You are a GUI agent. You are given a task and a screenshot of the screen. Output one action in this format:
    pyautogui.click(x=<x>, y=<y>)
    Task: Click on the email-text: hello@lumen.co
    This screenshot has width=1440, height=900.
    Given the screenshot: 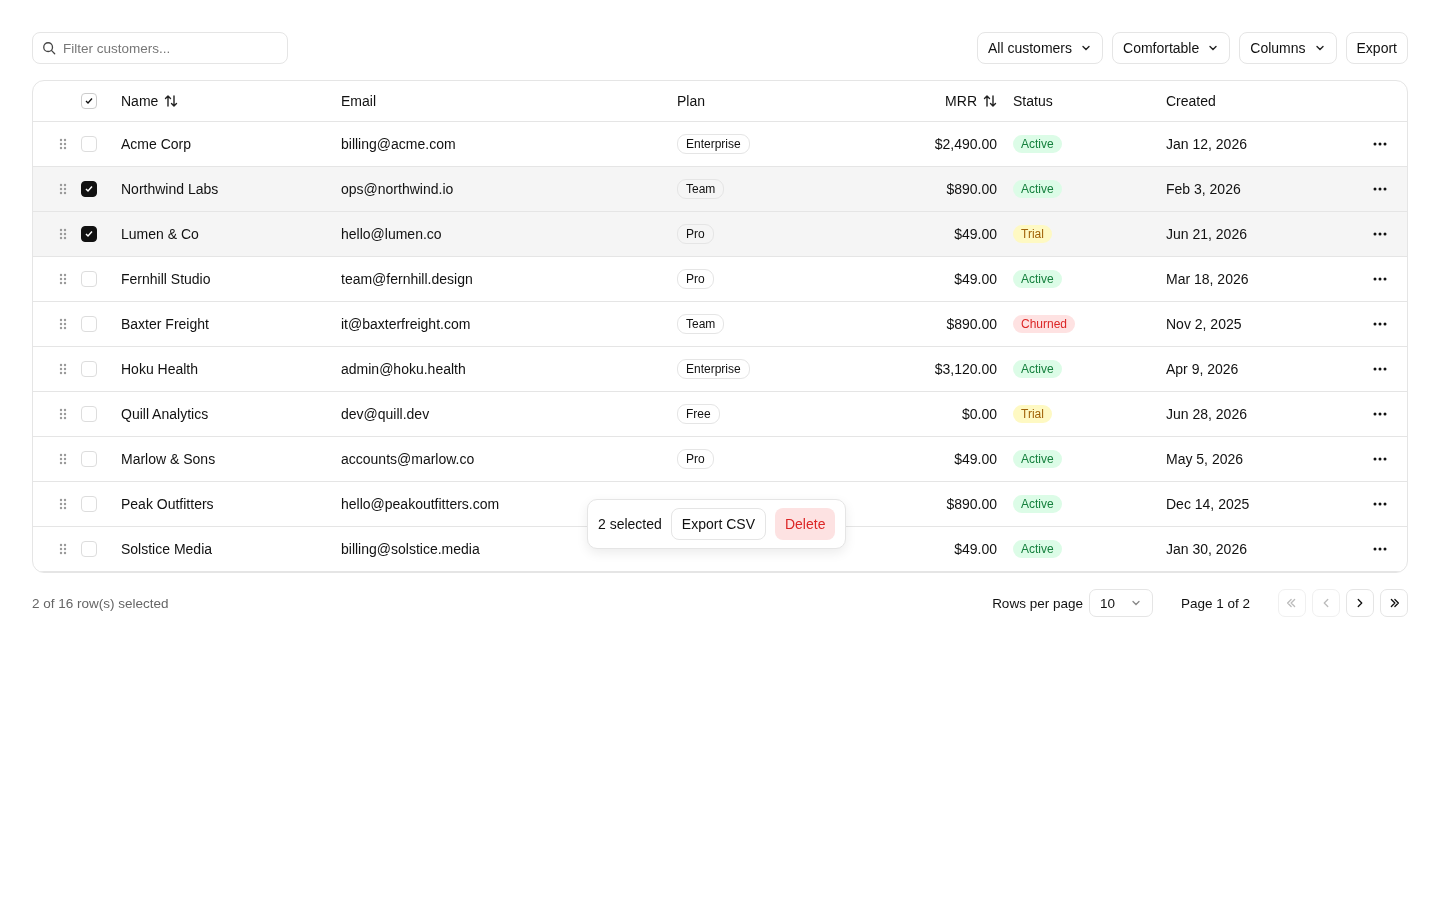 What is the action you would take?
    pyautogui.click(x=391, y=234)
    